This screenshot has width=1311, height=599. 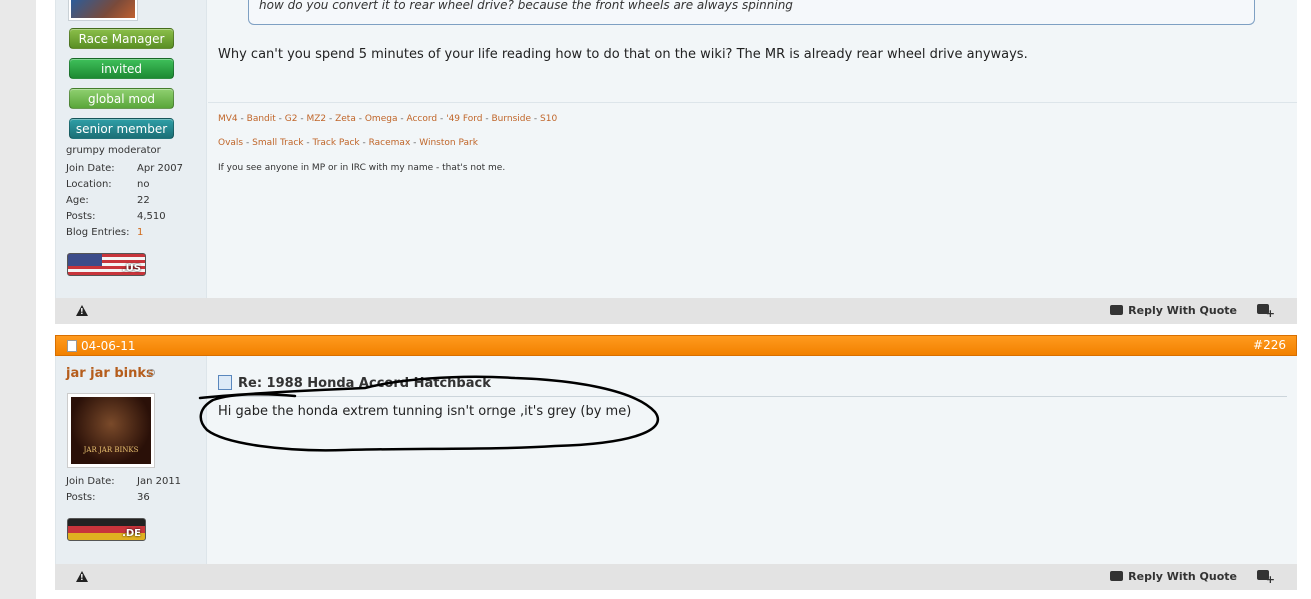 What do you see at coordinates (121, 68) in the screenshot?
I see `rank-badge-invited: invited` at bounding box center [121, 68].